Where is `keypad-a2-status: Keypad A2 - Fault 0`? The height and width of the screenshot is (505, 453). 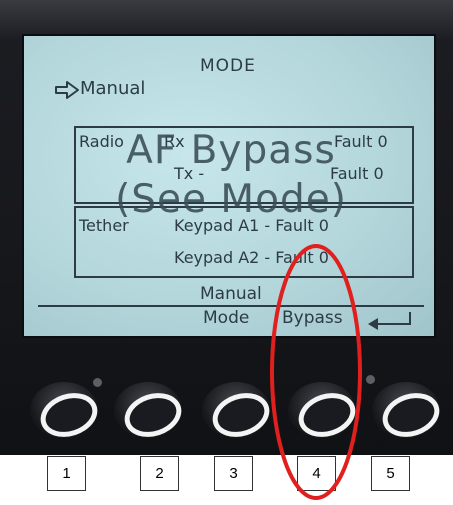
keypad-a2-status: Keypad A2 - Fault 0 is located at coordinates (251, 257).